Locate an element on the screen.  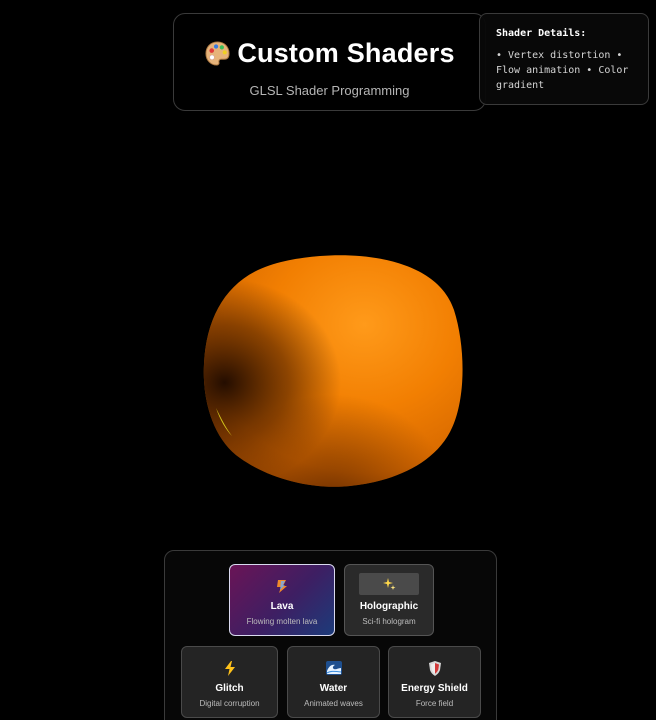
shader-card-desc: Digital corruption is located at coordinates (229, 703).